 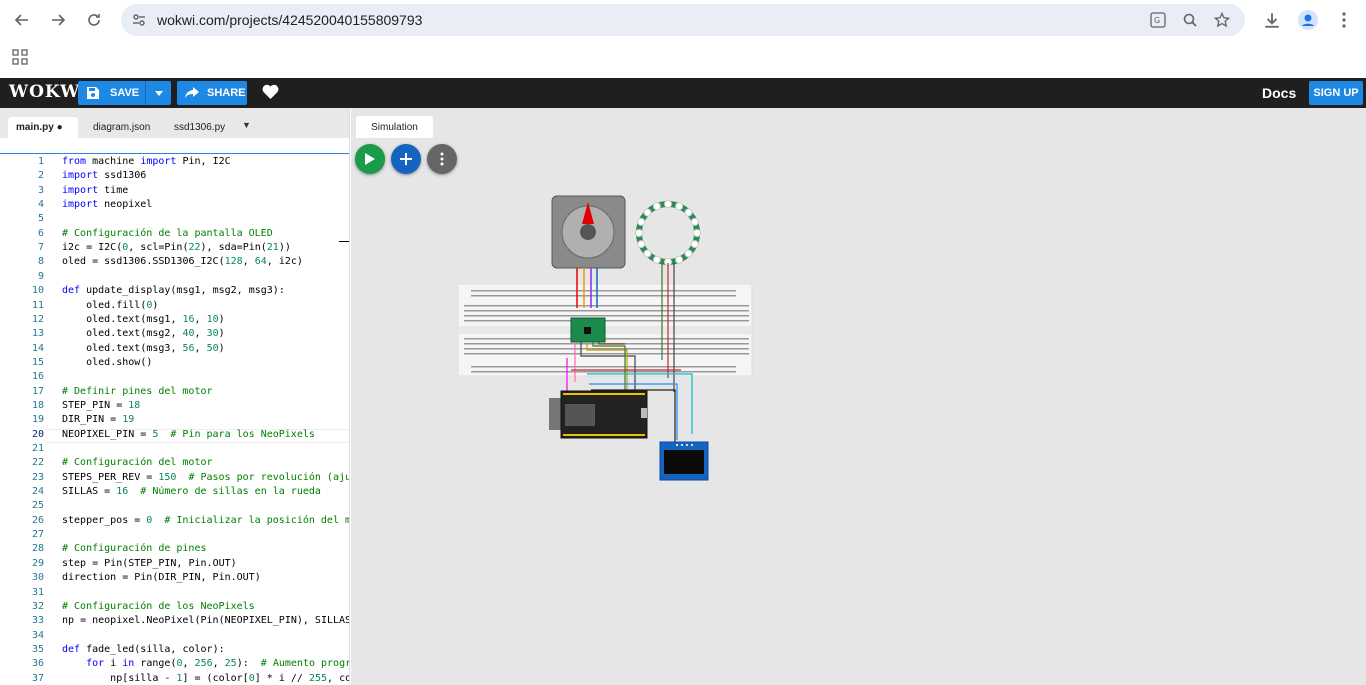 What do you see at coordinates (174, 637) in the screenshot?
I see `code-line: 34` at bounding box center [174, 637].